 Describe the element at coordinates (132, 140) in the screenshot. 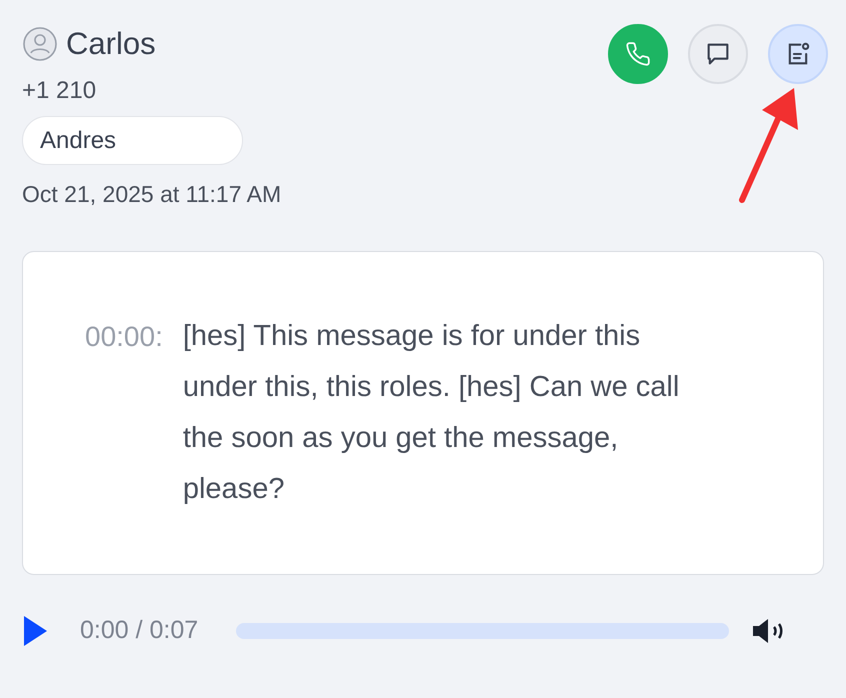

I see `agent-tag: Andres` at that location.